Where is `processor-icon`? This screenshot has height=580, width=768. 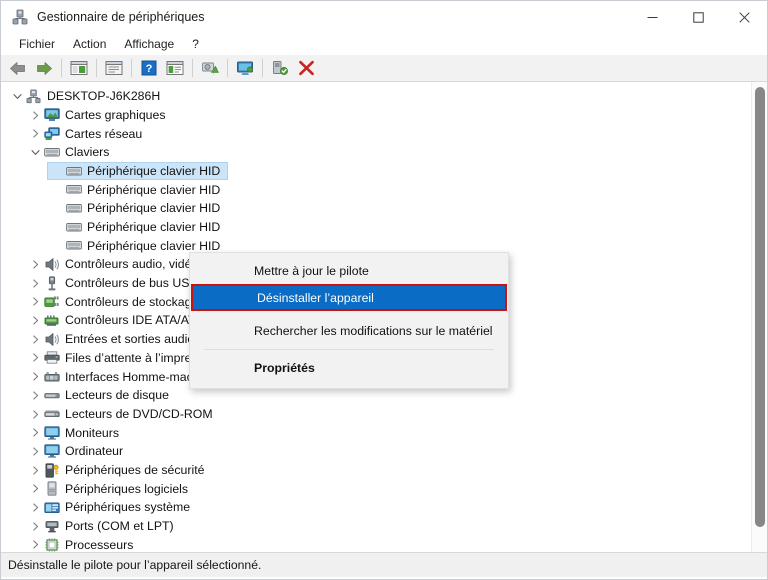
processor-icon is located at coordinates (51, 545).